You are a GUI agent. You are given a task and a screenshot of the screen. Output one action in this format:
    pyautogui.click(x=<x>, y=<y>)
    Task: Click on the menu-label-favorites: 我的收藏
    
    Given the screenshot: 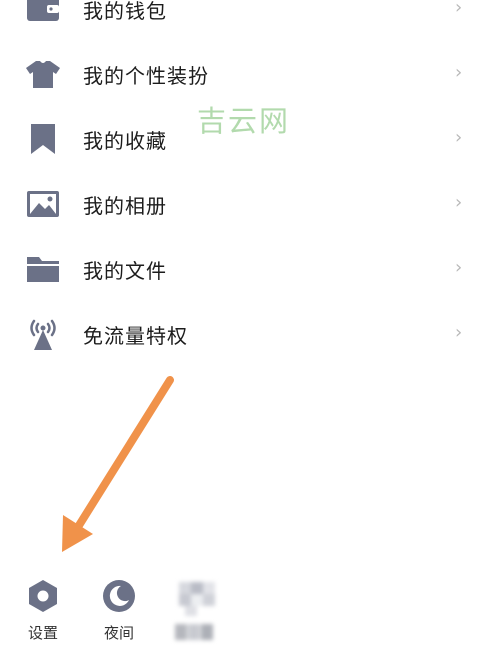 What is the action you would take?
    pyautogui.click(x=125, y=141)
    